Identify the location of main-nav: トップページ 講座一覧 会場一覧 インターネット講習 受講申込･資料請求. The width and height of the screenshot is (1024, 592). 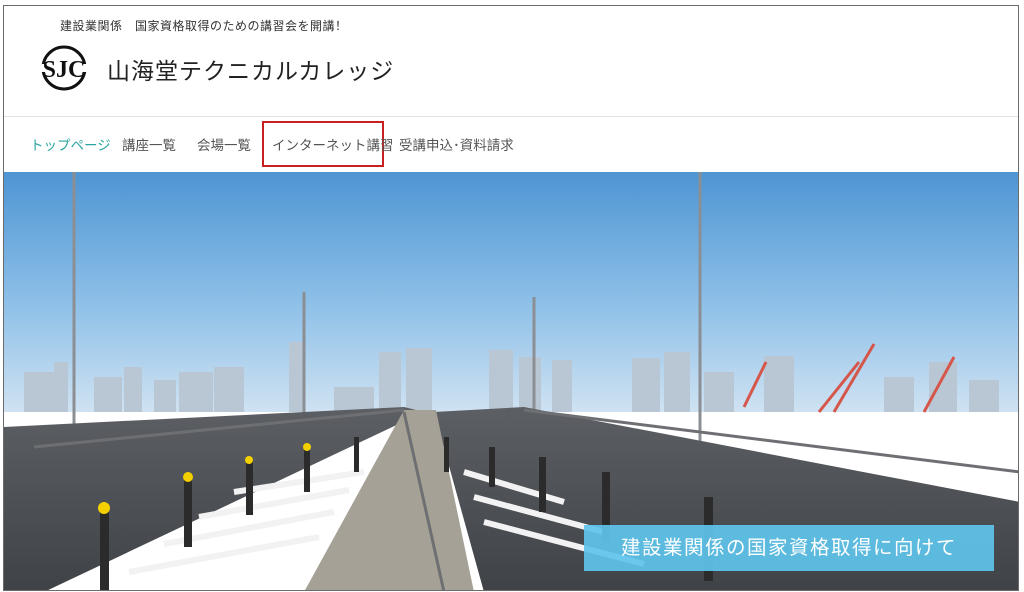
(511, 144).